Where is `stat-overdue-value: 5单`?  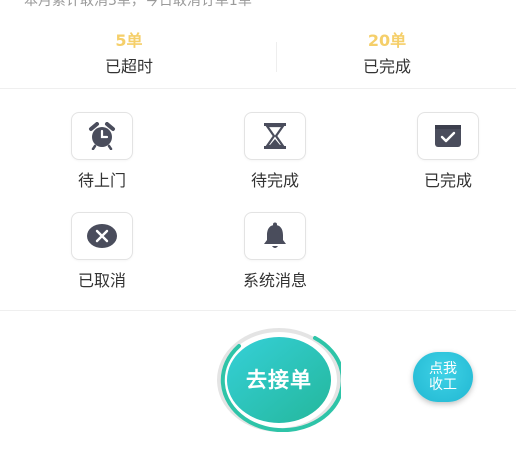
stat-overdue-value: 5单 is located at coordinates (129, 40).